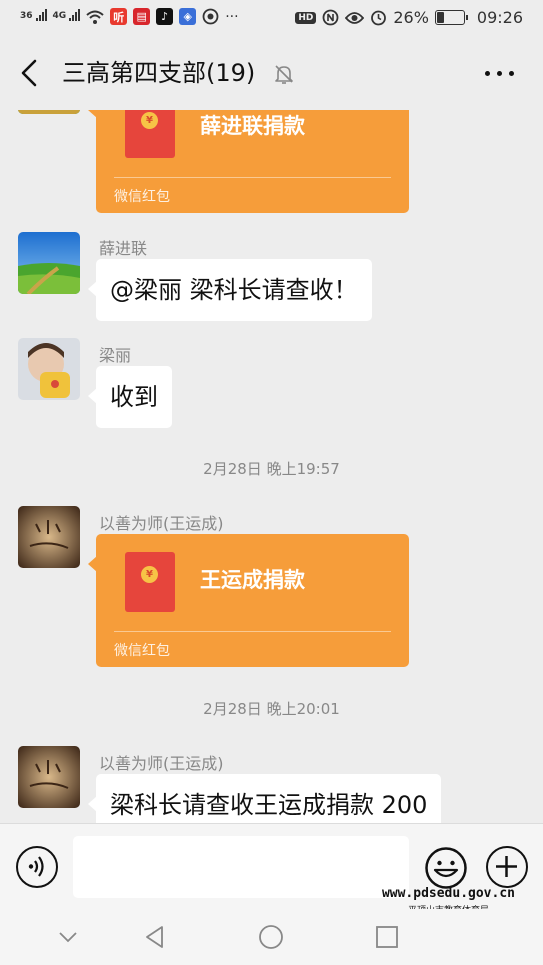 This screenshot has height=965, width=543. What do you see at coordinates (33, 15) in the screenshot?
I see `signal-icon: 36` at bounding box center [33, 15].